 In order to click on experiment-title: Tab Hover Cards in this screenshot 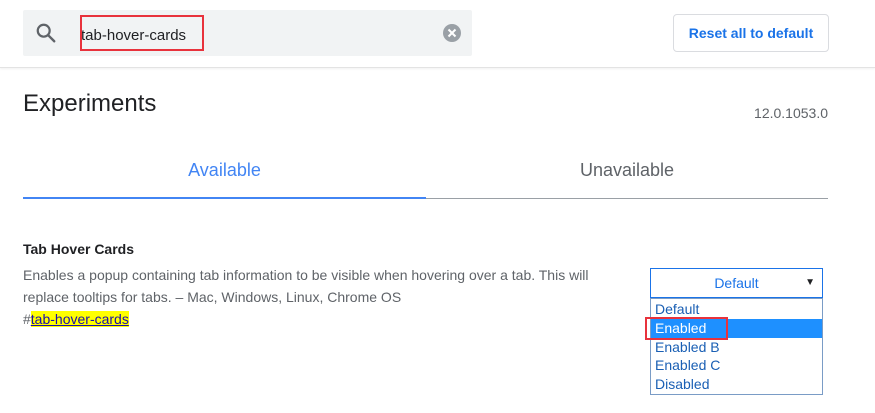, I will do `click(78, 249)`.